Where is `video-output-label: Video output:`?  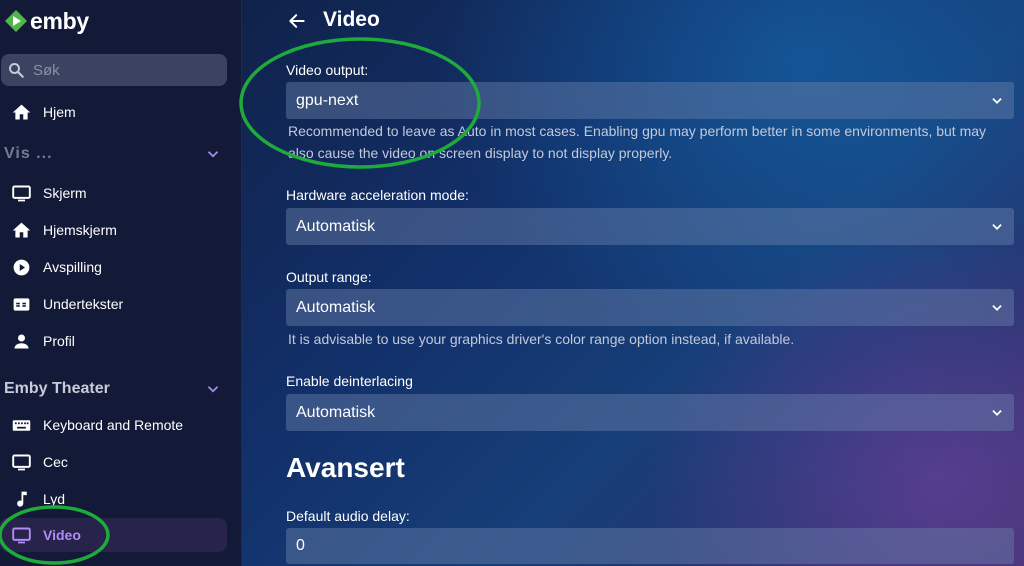 video-output-label: Video output: is located at coordinates (327, 70).